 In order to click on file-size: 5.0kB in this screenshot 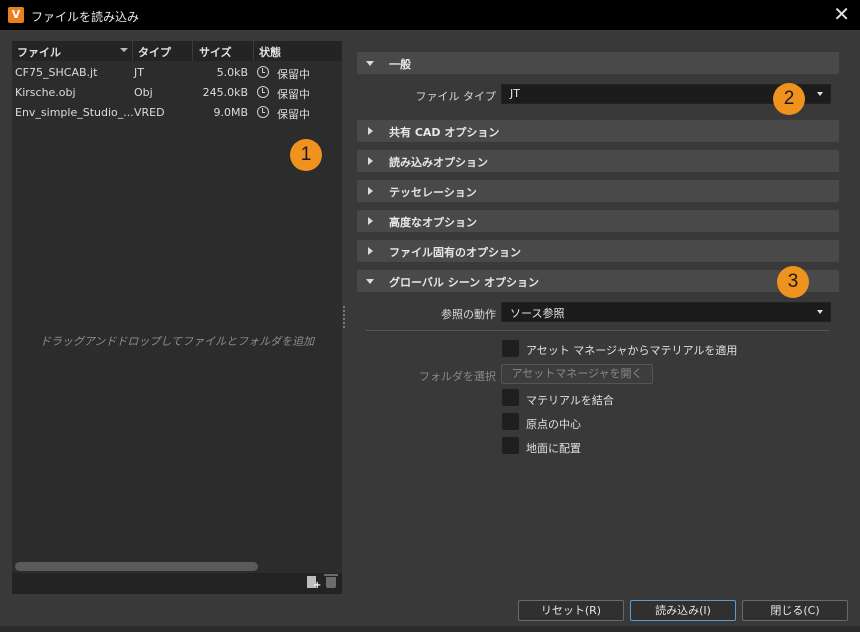, I will do `click(232, 72)`.